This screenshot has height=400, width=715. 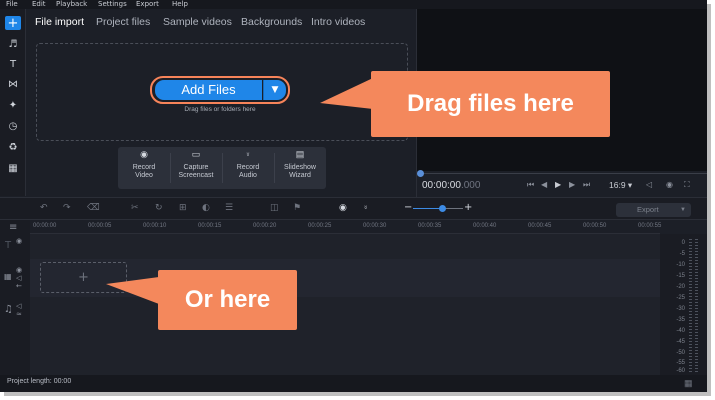 What do you see at coordinates (123, 22) in the screenshot?
I see `tab-project-files: Project files` at bounding box center [123, 22].